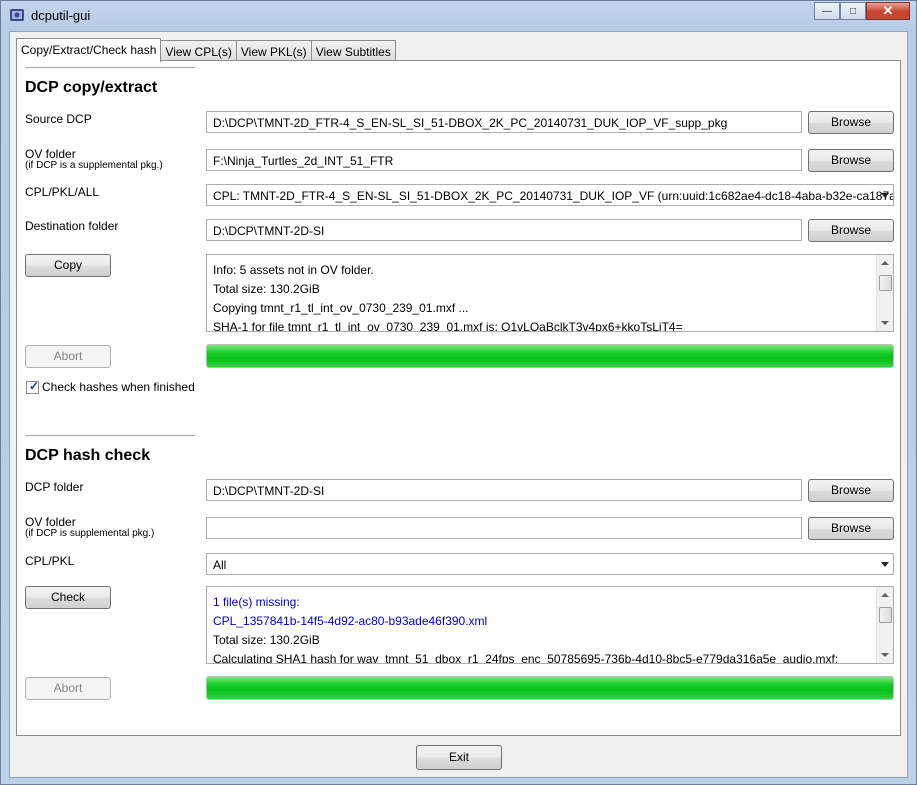 The width and height of the screenshot is (917, 785). I want to click on hash-abort-button: Abort, so click(68, 688).